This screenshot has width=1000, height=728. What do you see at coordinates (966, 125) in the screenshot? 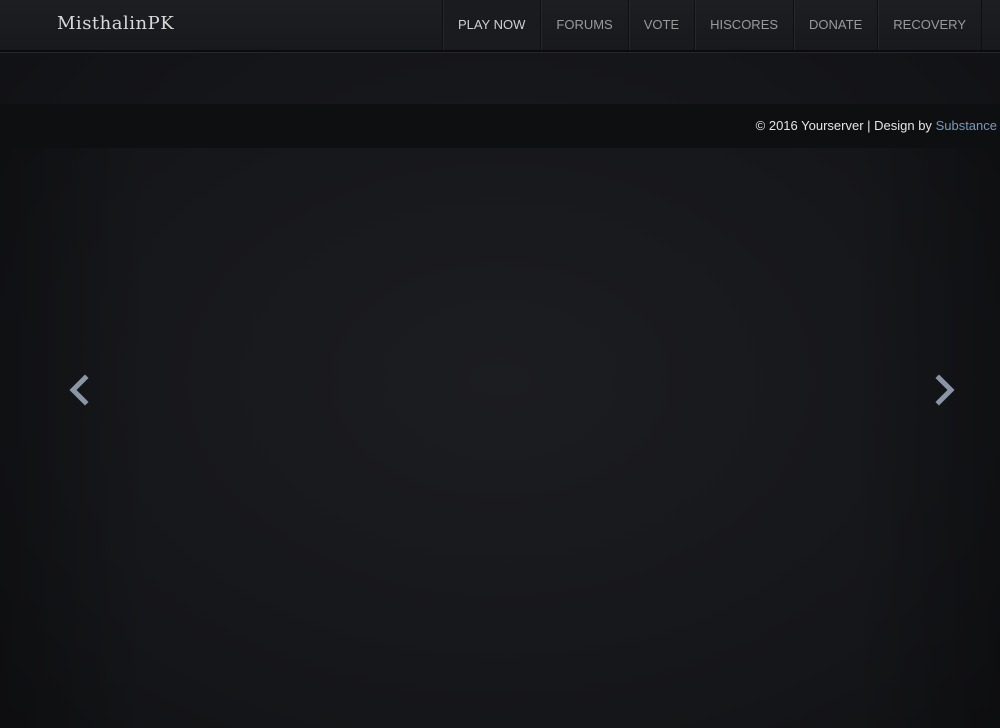
I see `designer-link: Substance` at bounding box center [966, 125].